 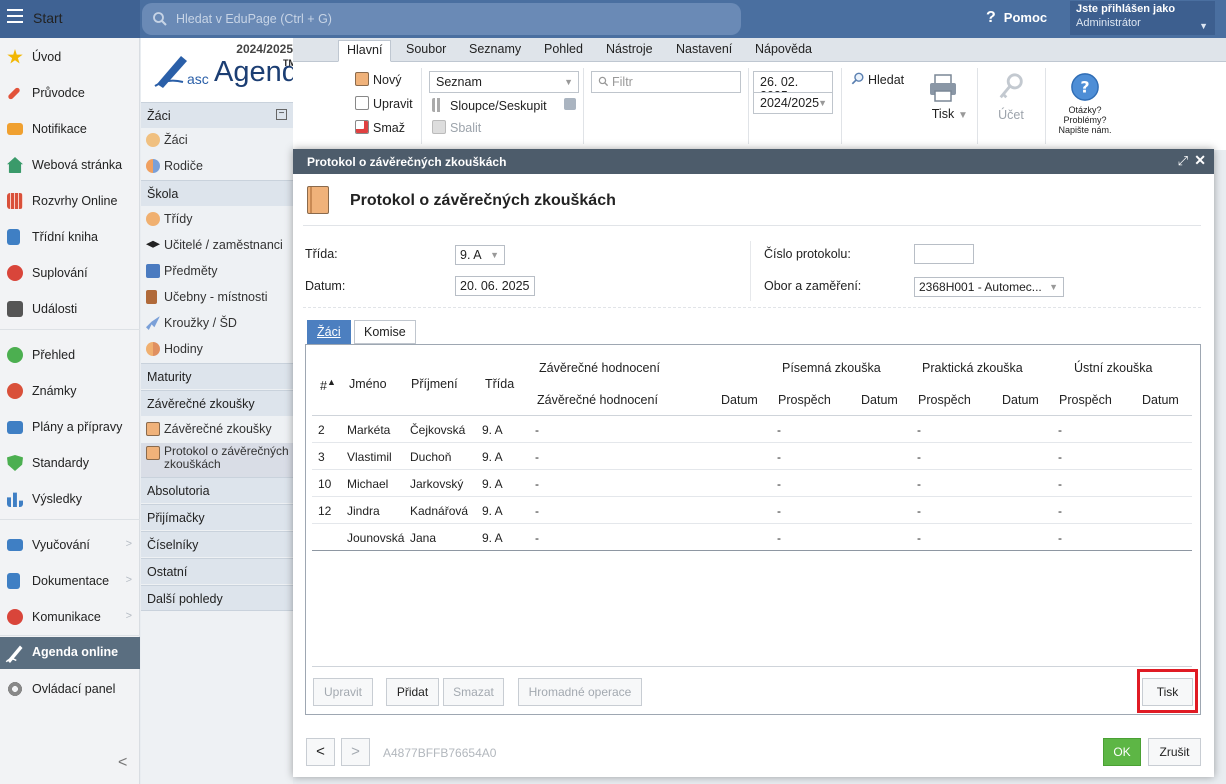 What do you see at coordinates (380, 127) in the screenshot?
I see `delete-button: Smaž` at bounding box center [380, 127].